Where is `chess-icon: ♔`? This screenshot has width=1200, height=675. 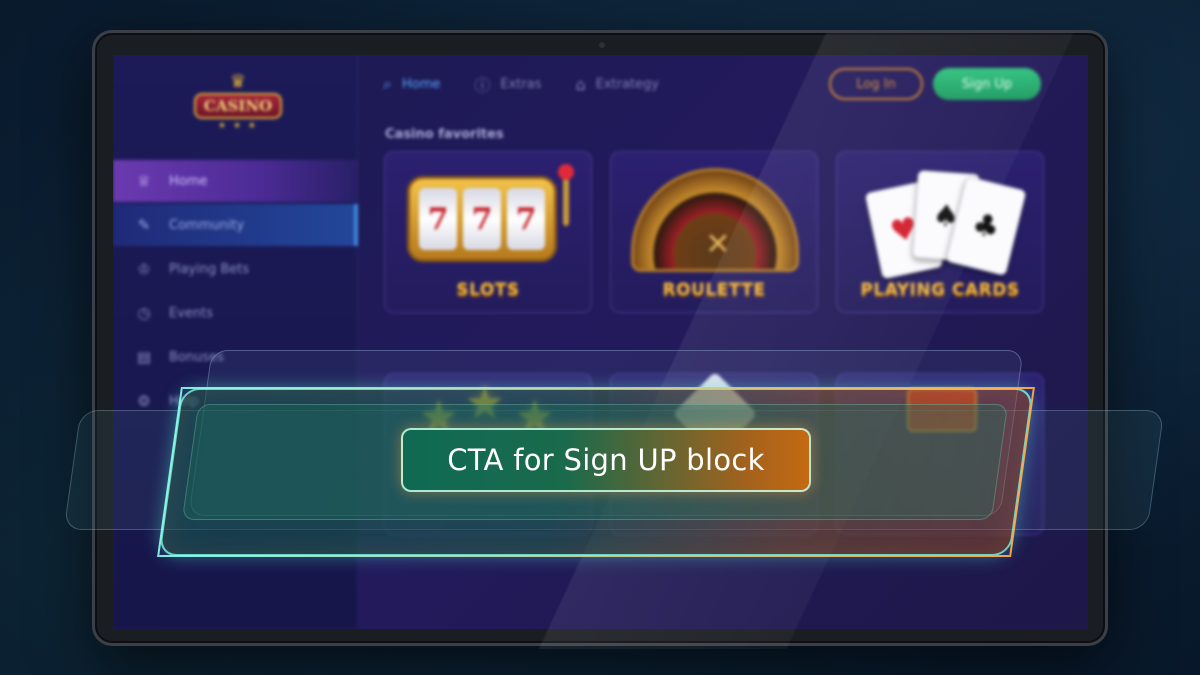
chess-icon: ♔ is located at coordinates (144, 269).